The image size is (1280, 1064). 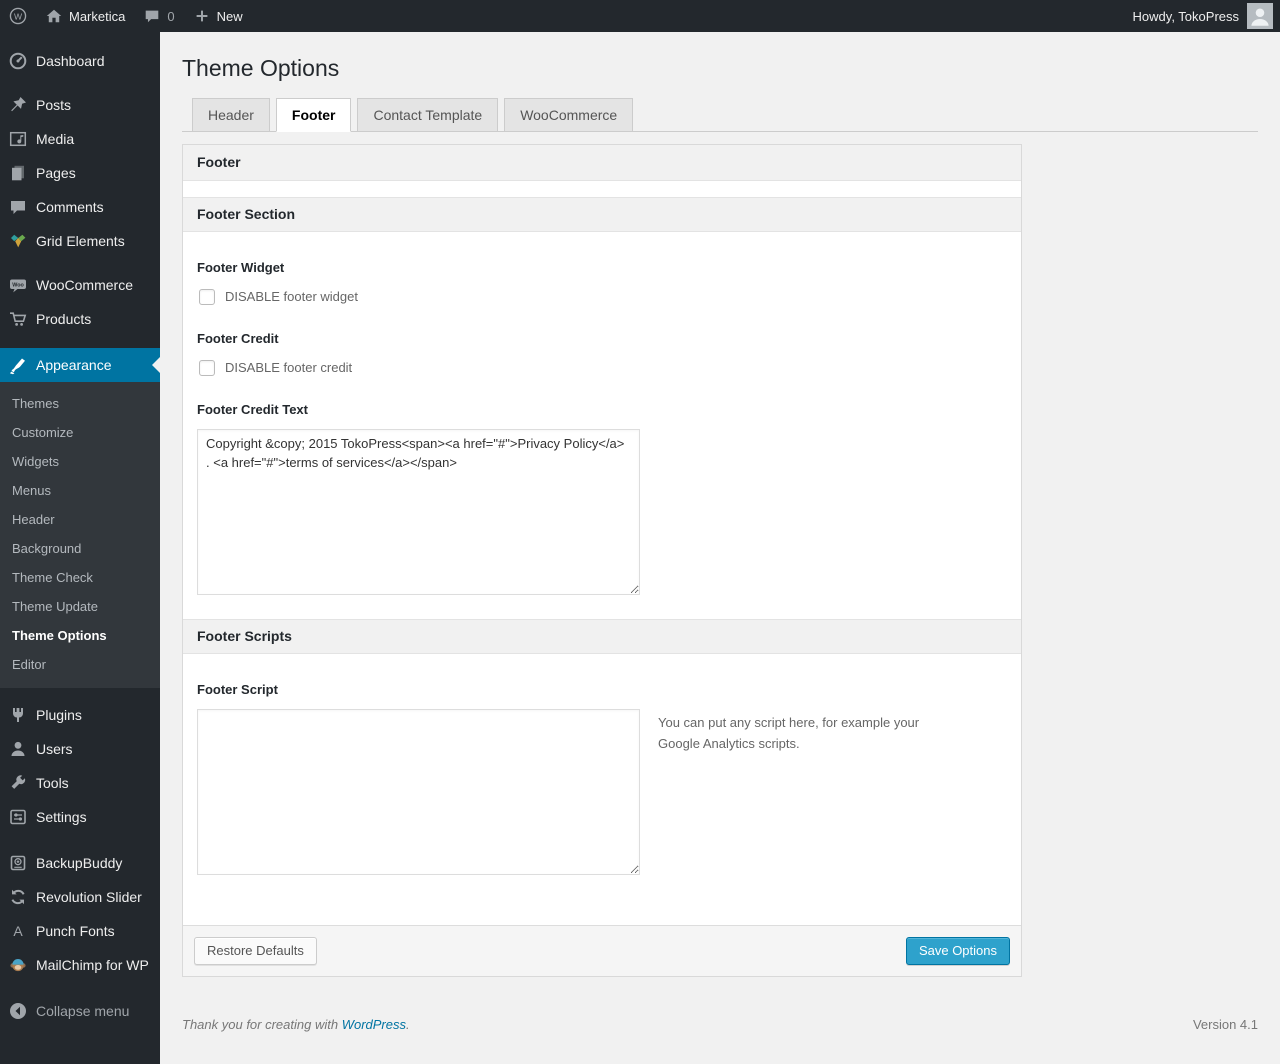 I want to click on thanks-suffix: ., so click(x=408, y=1024).